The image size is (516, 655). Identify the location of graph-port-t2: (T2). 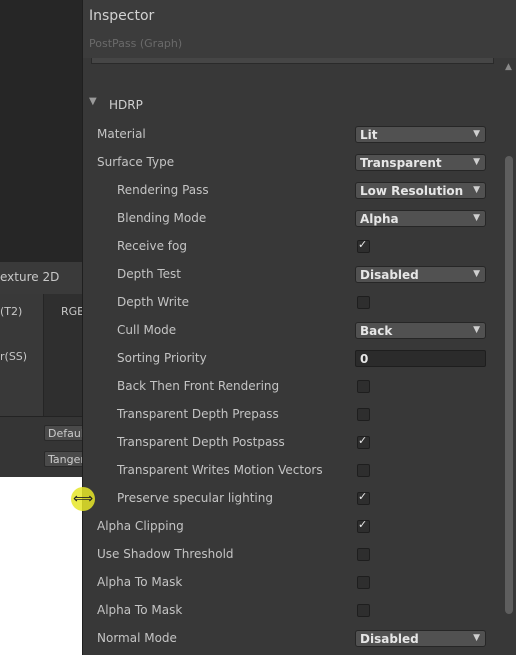
(11, 311).